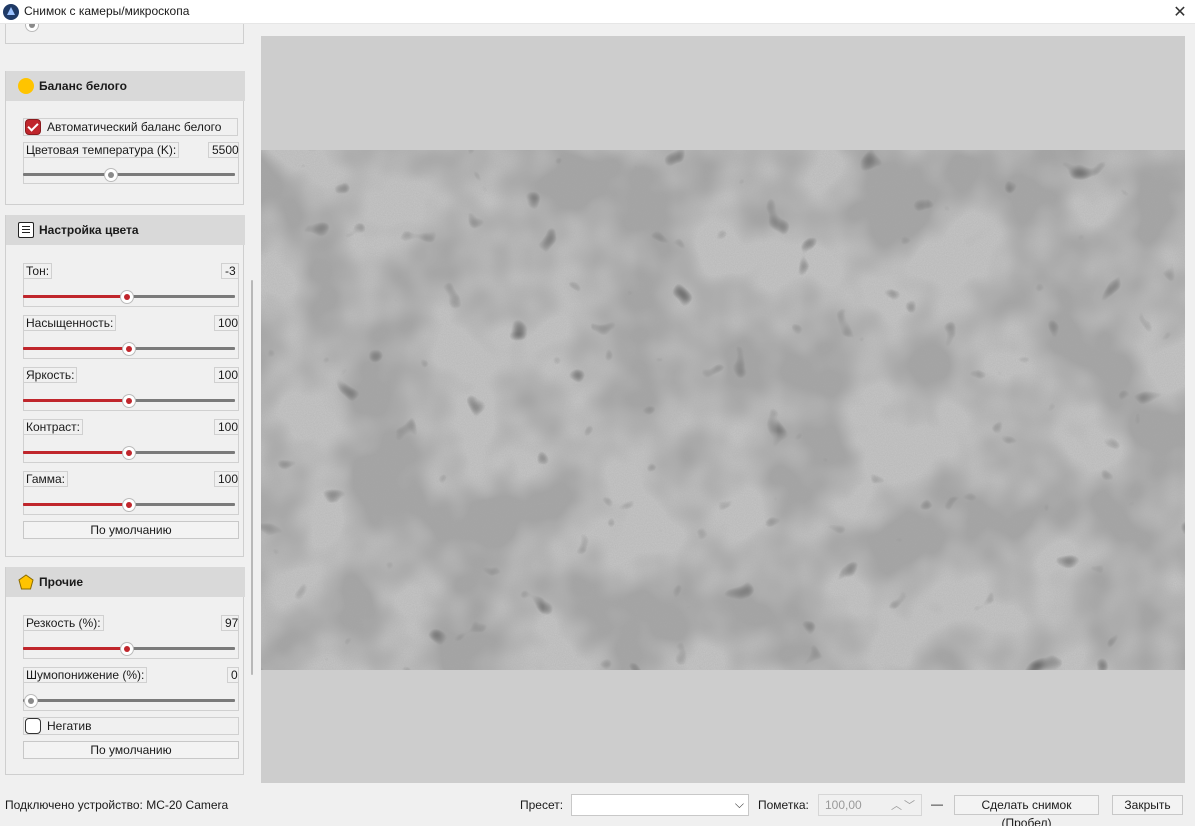  What do you see at coordinates (226, 479) in the screenshot?
I see `gamma-value: 100` at bounding box center [226, 479].